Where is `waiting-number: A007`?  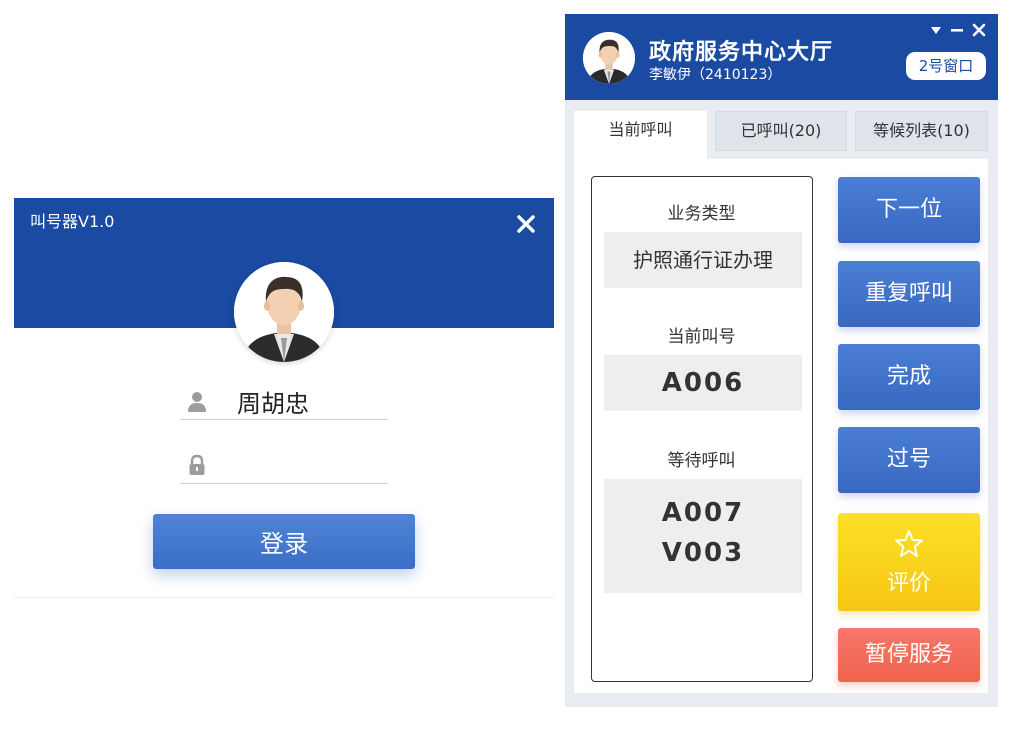
waiting-number: A007 is located at coordinates (703, 513).